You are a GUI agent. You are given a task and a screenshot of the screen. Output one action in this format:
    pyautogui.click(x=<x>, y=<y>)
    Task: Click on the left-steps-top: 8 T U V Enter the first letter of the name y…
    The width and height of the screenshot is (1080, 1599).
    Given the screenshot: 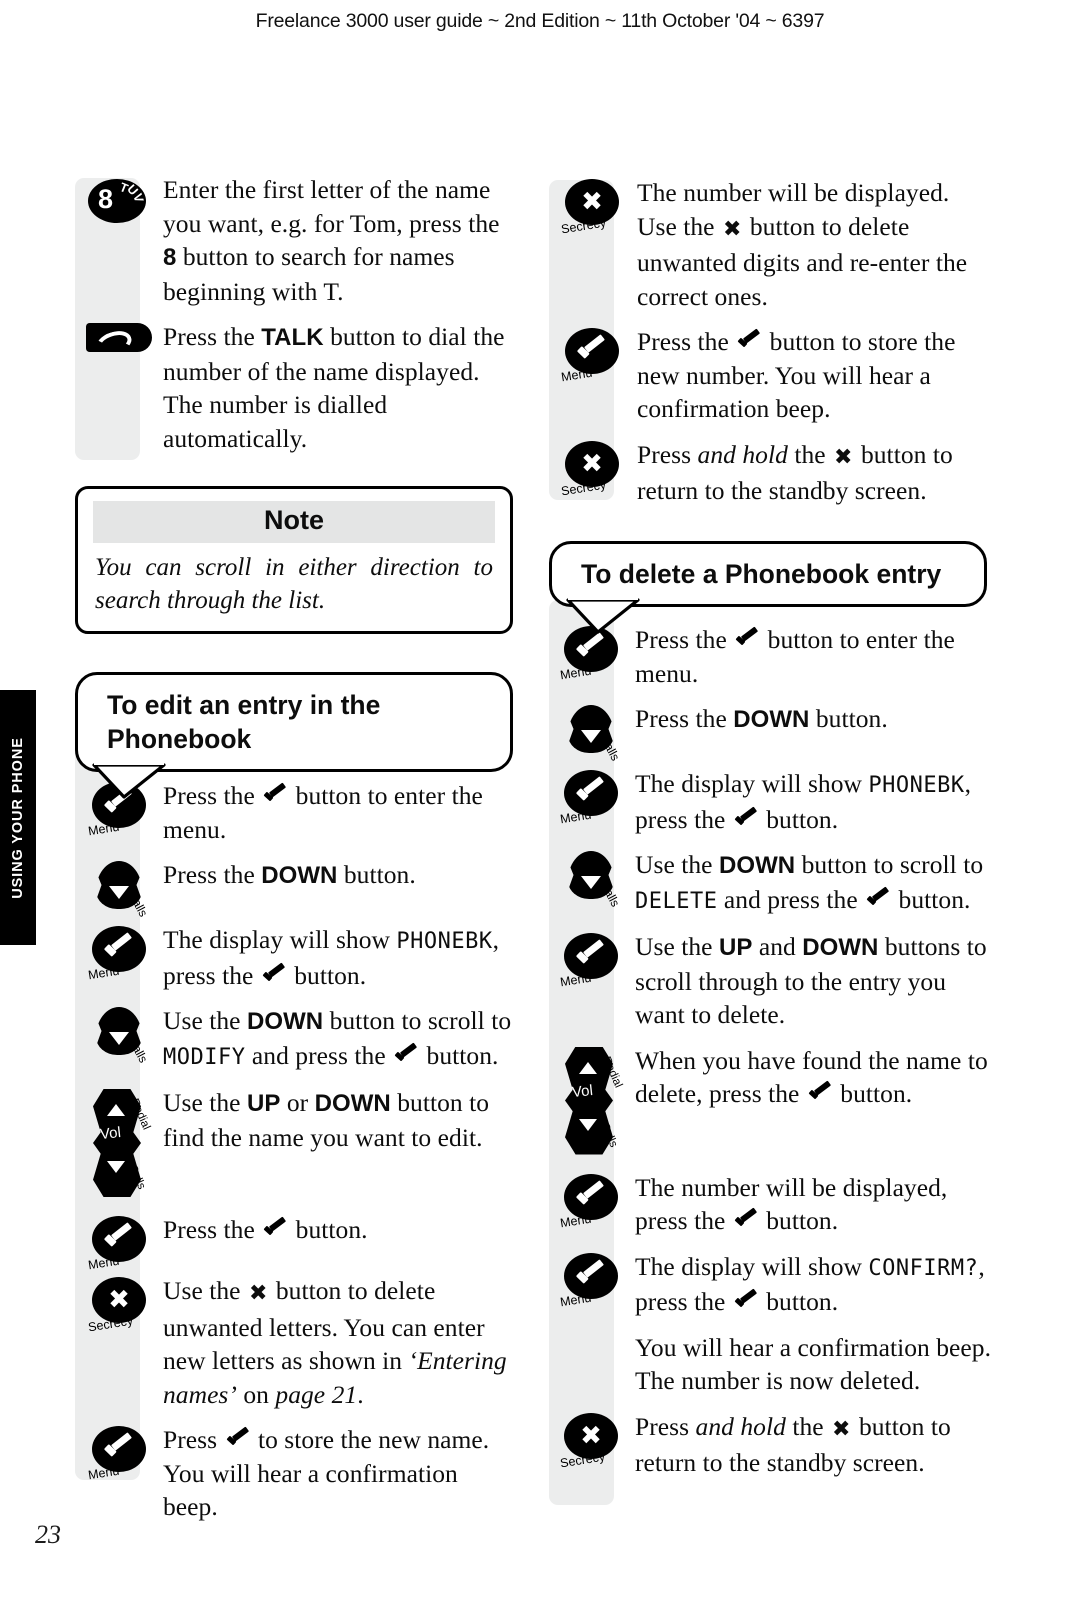 What is the action you would take?
    pyautogui.click(x=295, y=313)
    